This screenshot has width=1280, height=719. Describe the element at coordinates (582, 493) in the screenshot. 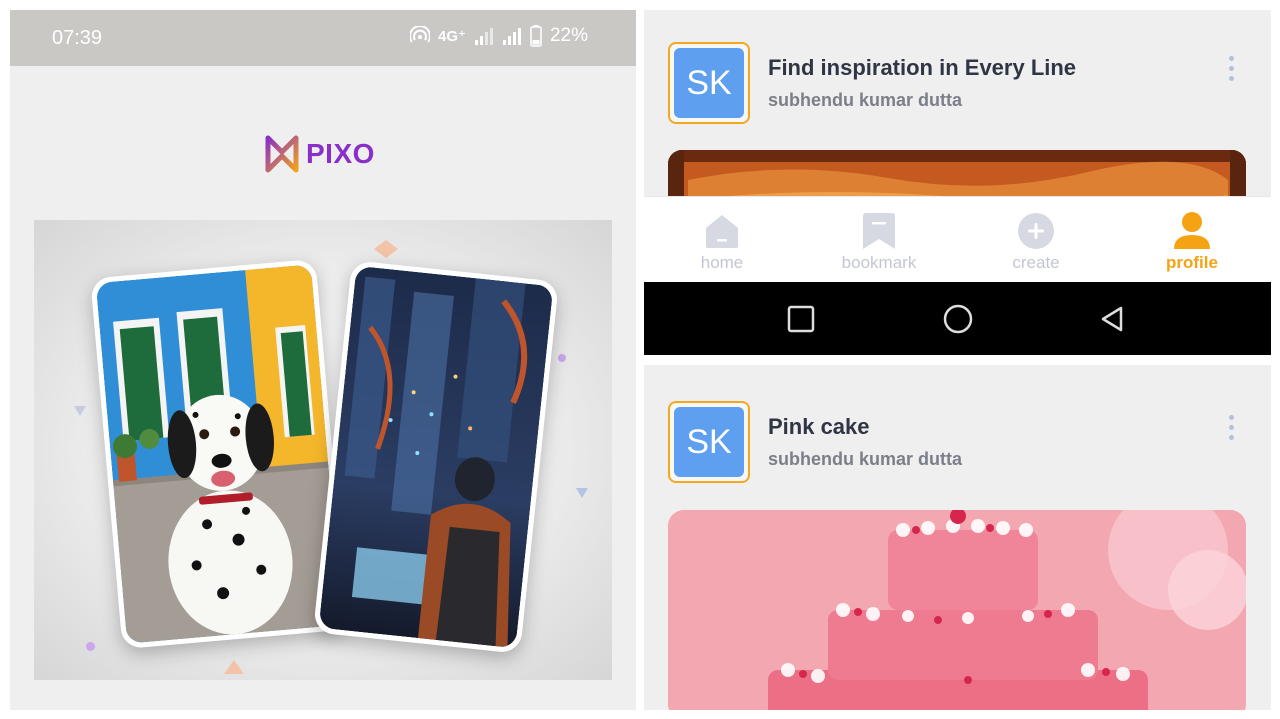

I see `triangle-decoration-small-right` at that location.